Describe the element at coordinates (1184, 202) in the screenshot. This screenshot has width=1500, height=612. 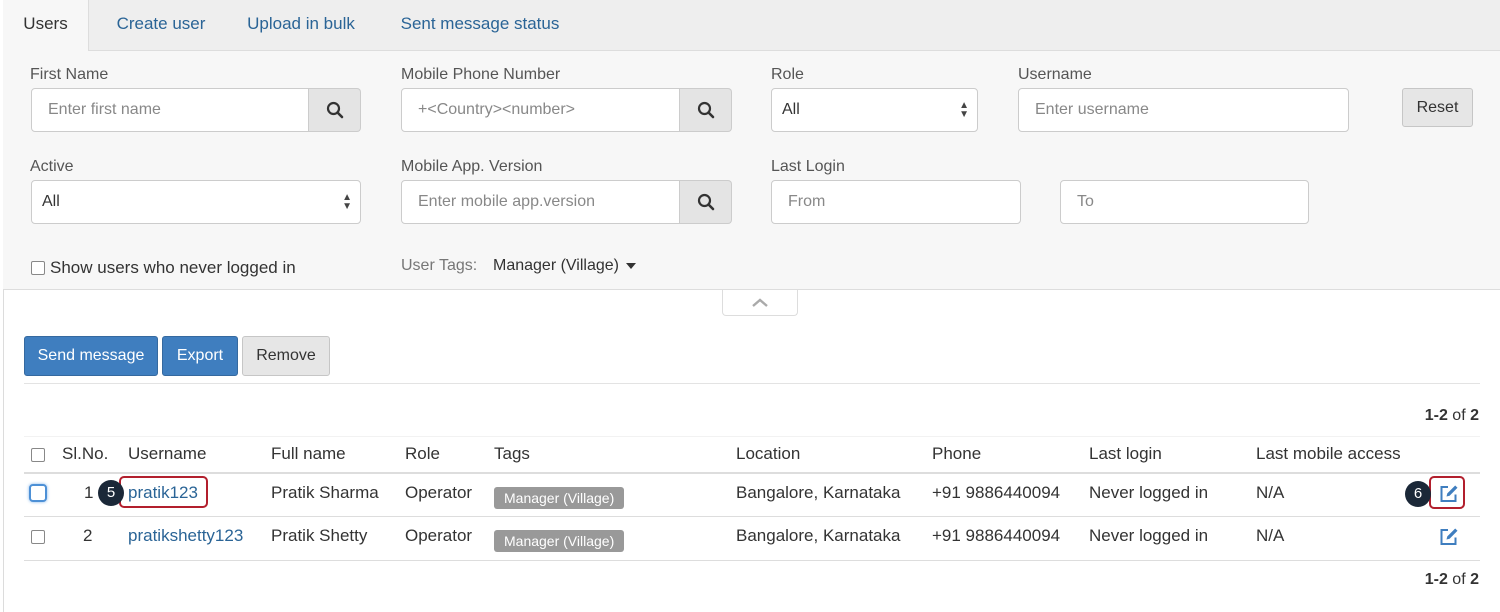
I see `last-login-to-input` at that location.